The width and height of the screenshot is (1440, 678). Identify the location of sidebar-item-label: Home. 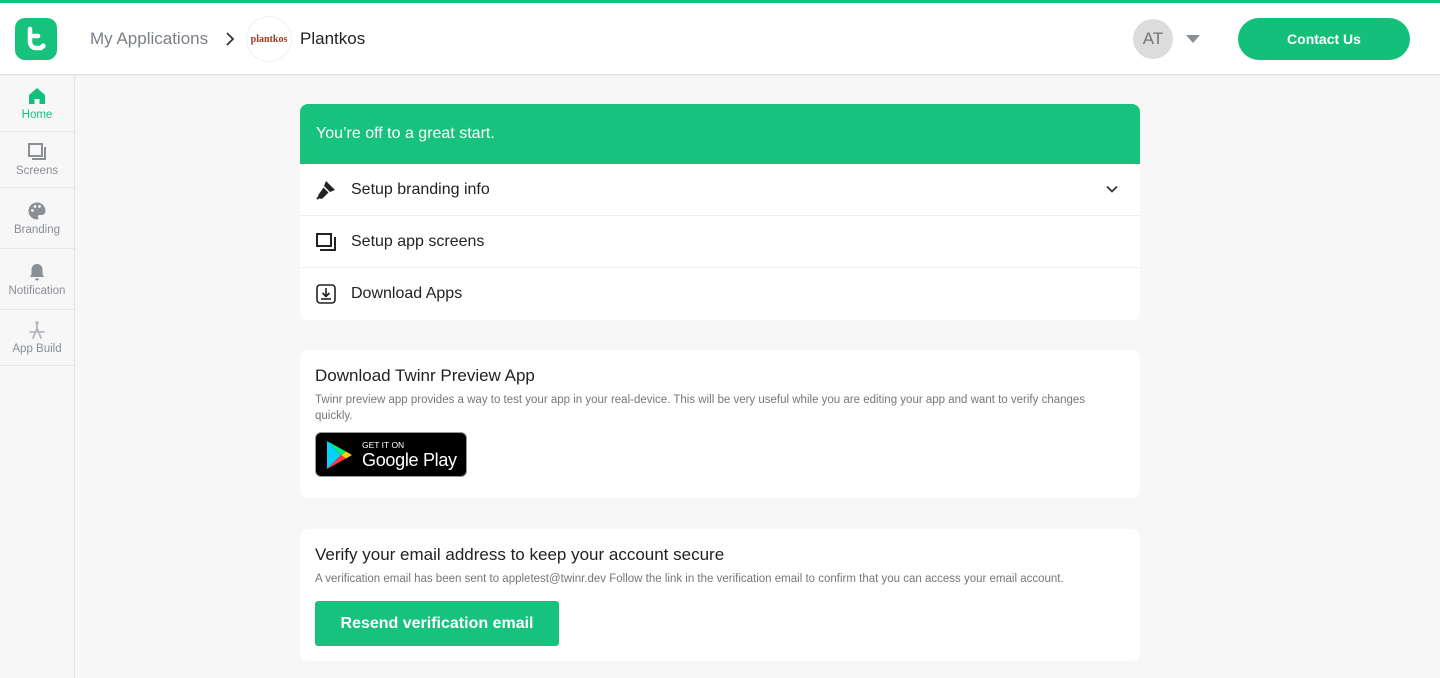
(37, 115).